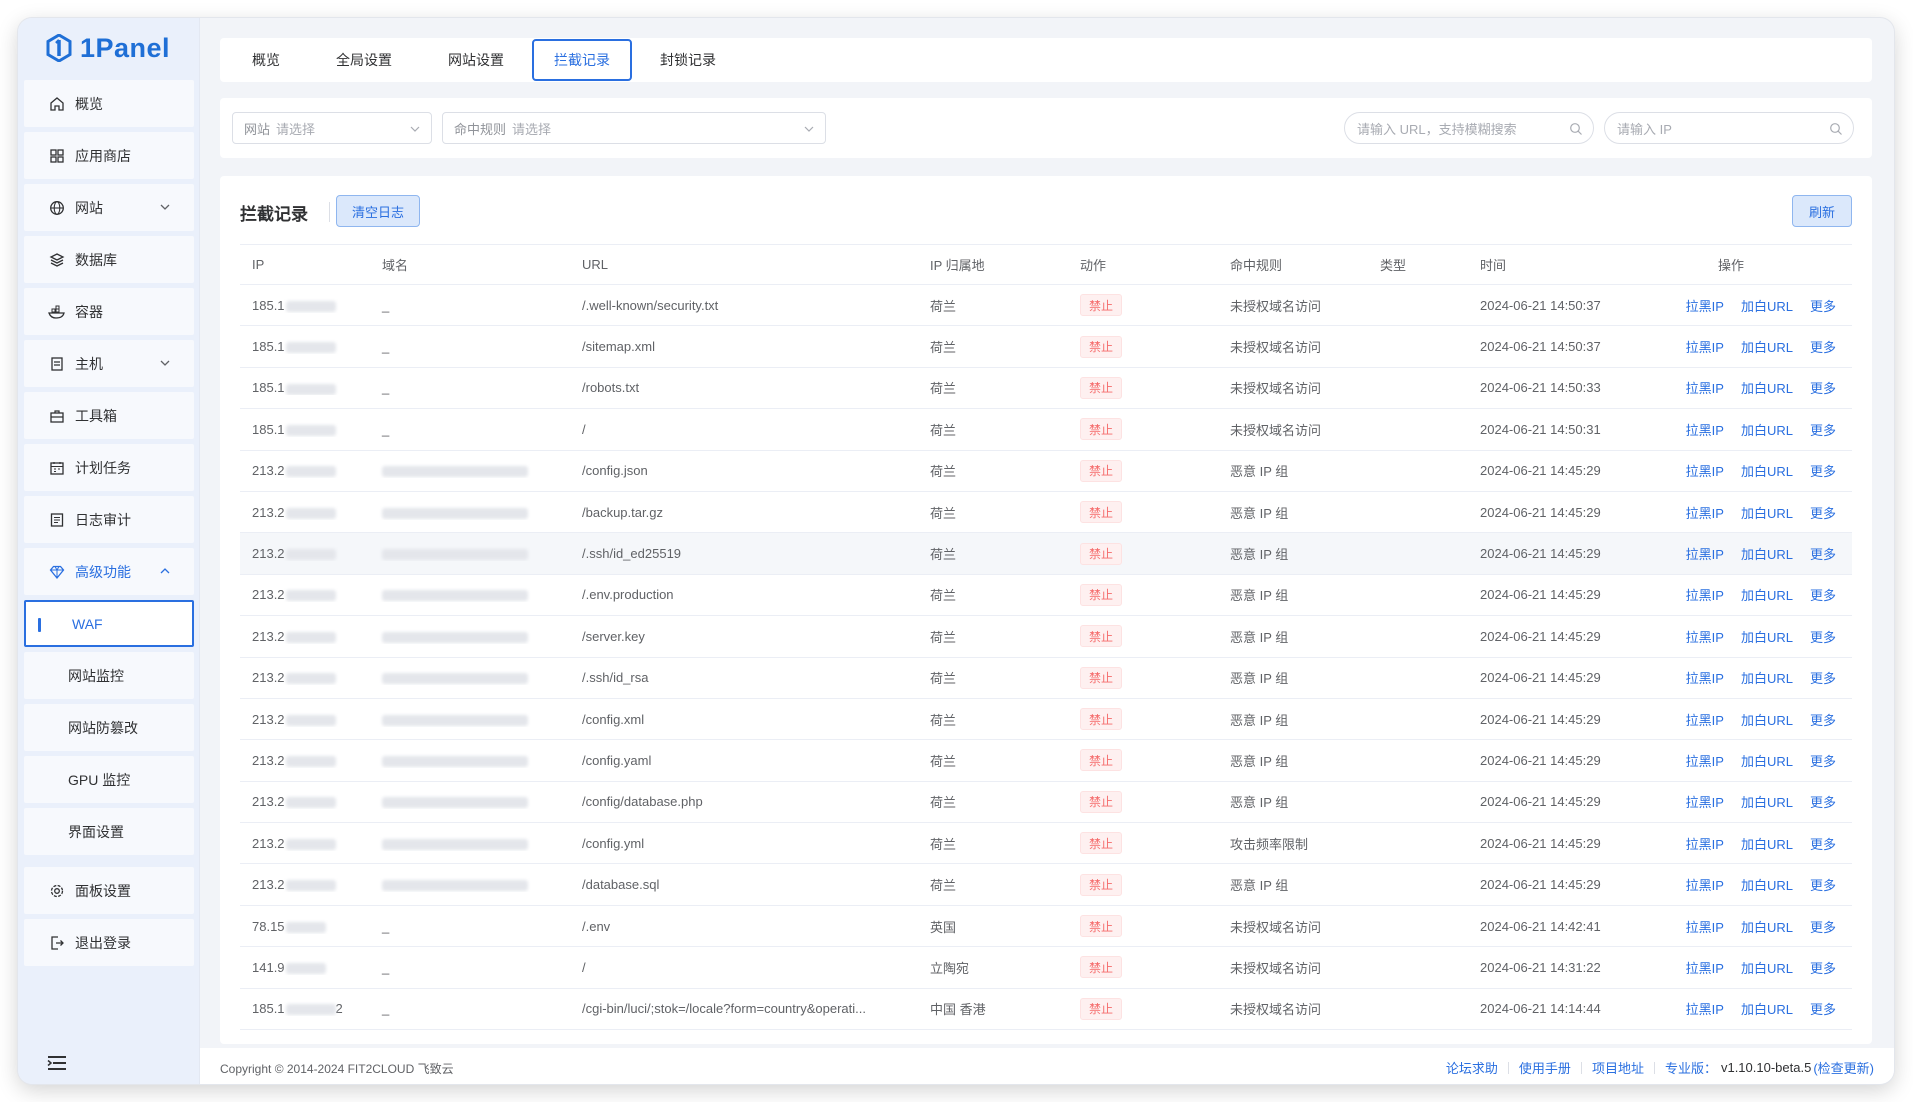  What do you see at coordinates (1393, 265) in the screenshot?
I see `column-header-type: 类型` at bounding box center [1393, 265].